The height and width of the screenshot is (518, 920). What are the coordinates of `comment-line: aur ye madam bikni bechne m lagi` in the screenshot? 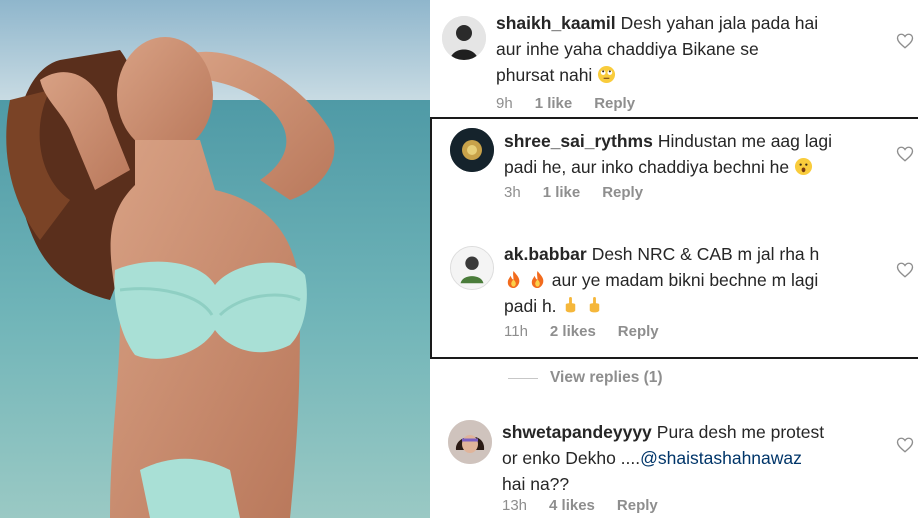 It's located at (685, 280).